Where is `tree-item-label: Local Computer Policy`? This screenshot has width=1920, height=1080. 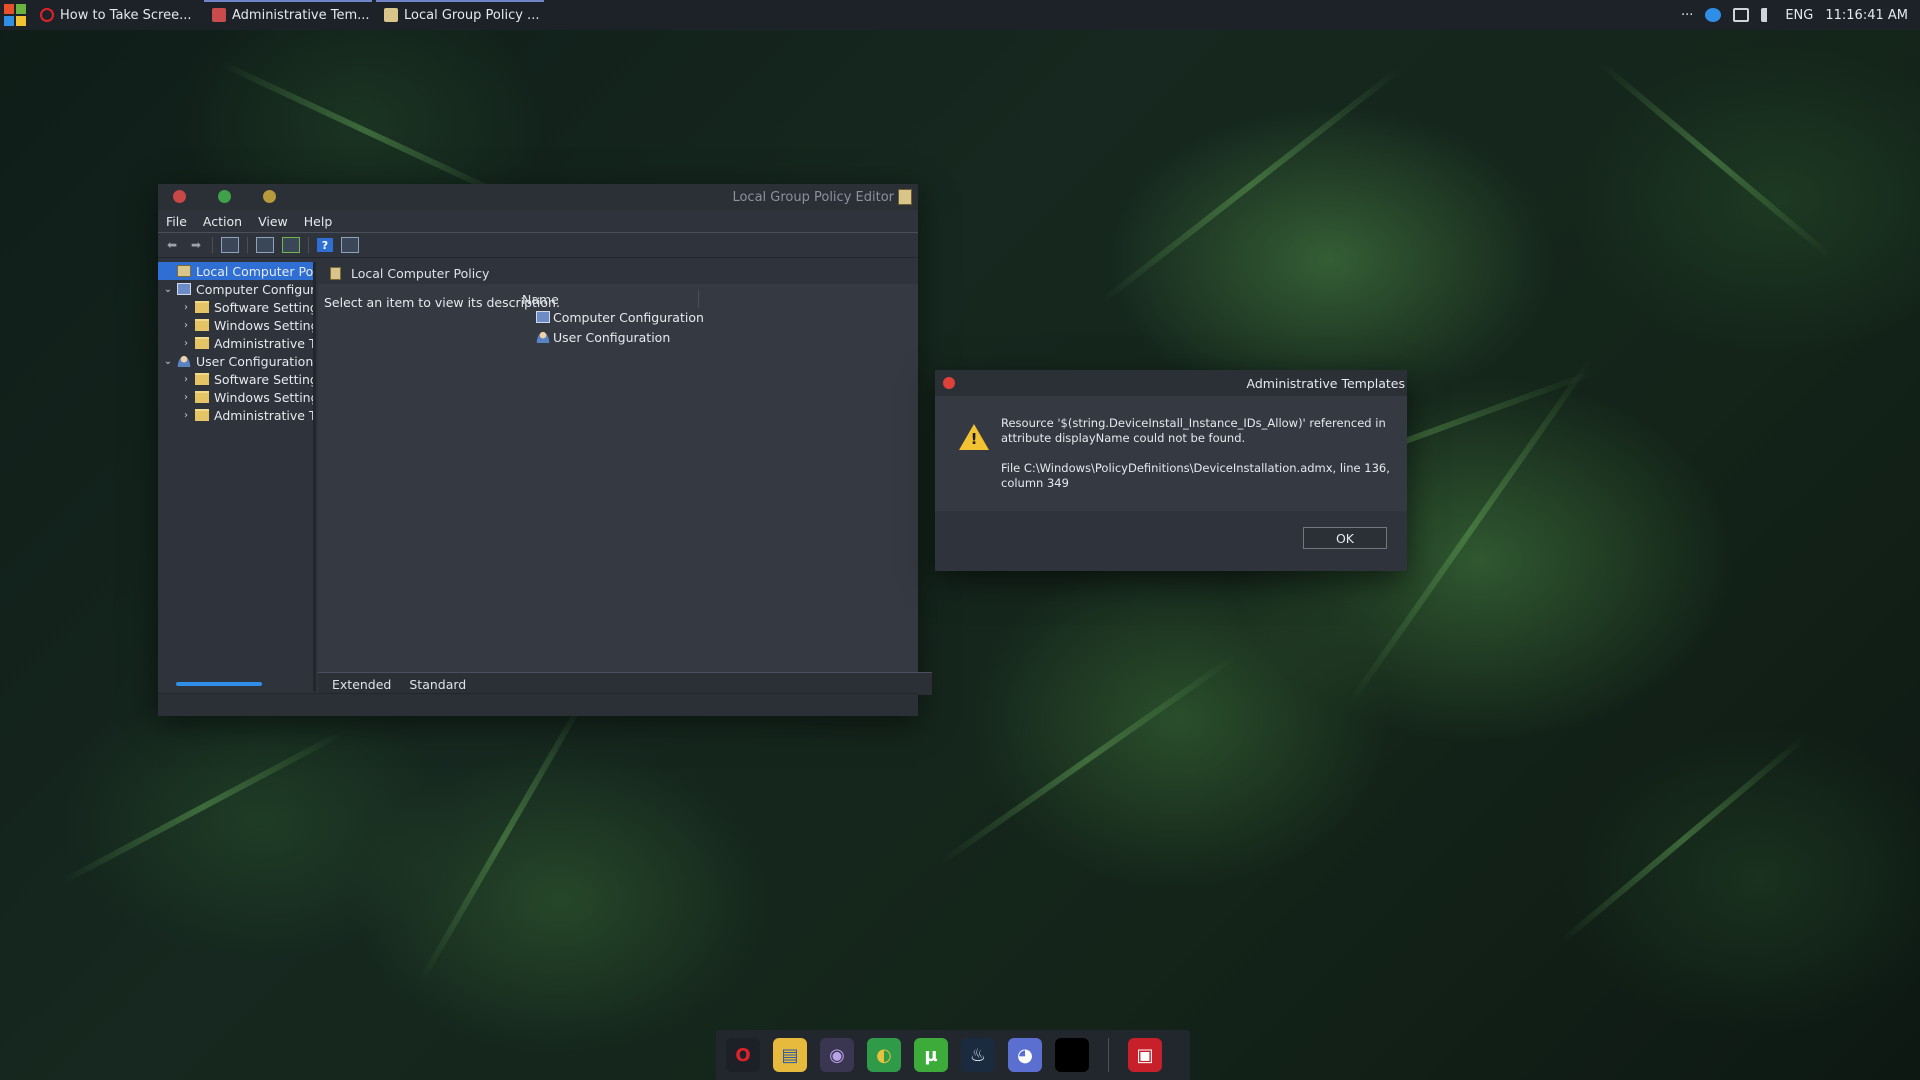
tree-item-label: Local Computer Policy is located at coordinates (256, 271).